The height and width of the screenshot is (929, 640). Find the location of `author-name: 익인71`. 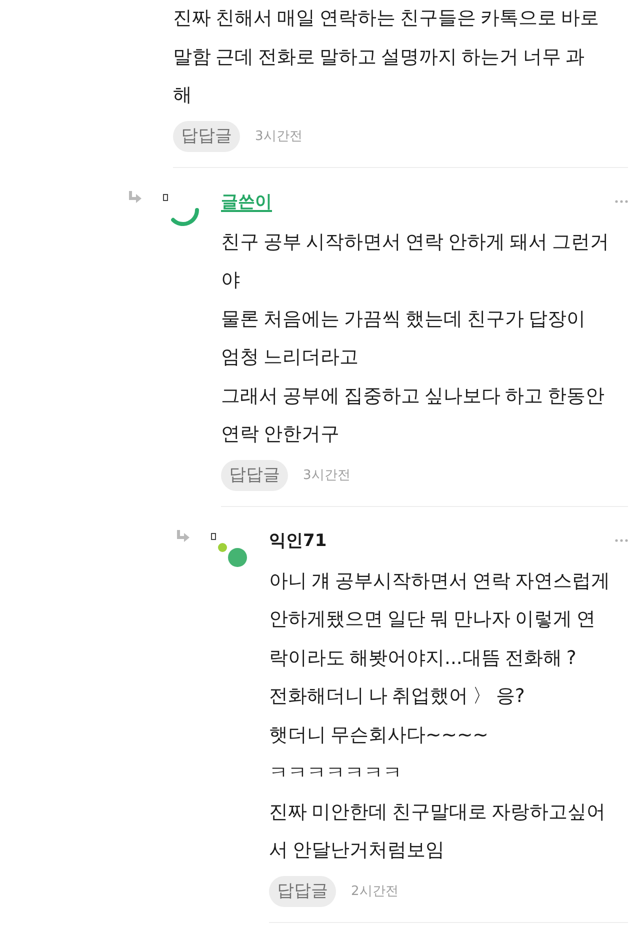

author-name: 익인71 is located at coordinates (298, 540).